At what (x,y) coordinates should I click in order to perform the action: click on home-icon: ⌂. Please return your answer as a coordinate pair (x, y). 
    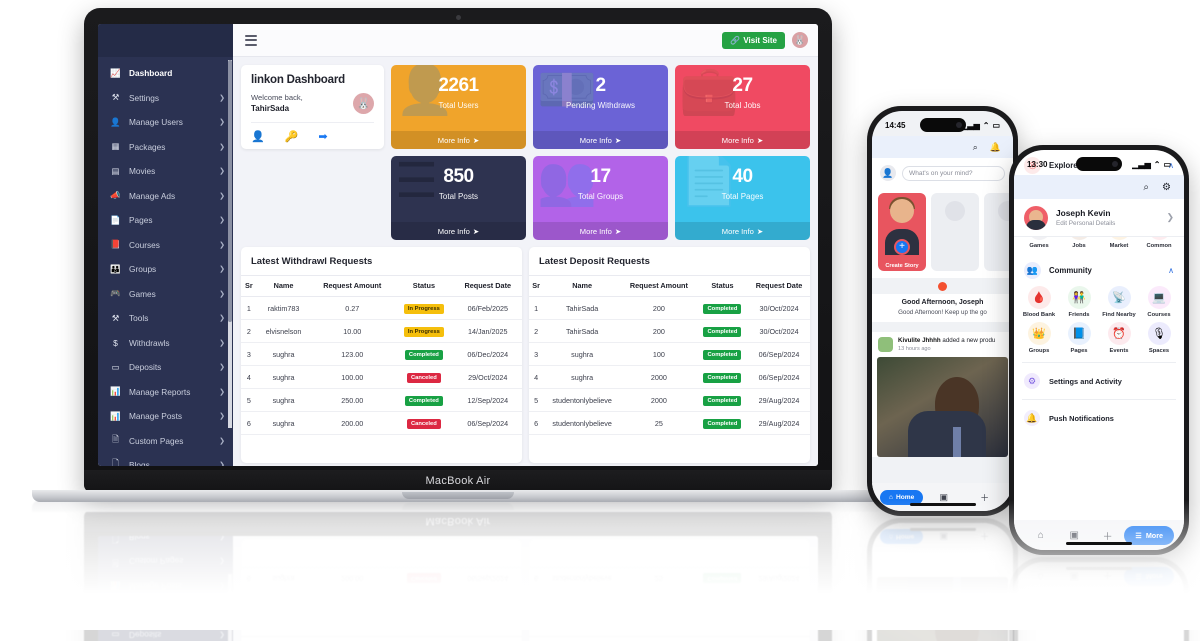
    Looking at the image, I should click on (1040, 535).